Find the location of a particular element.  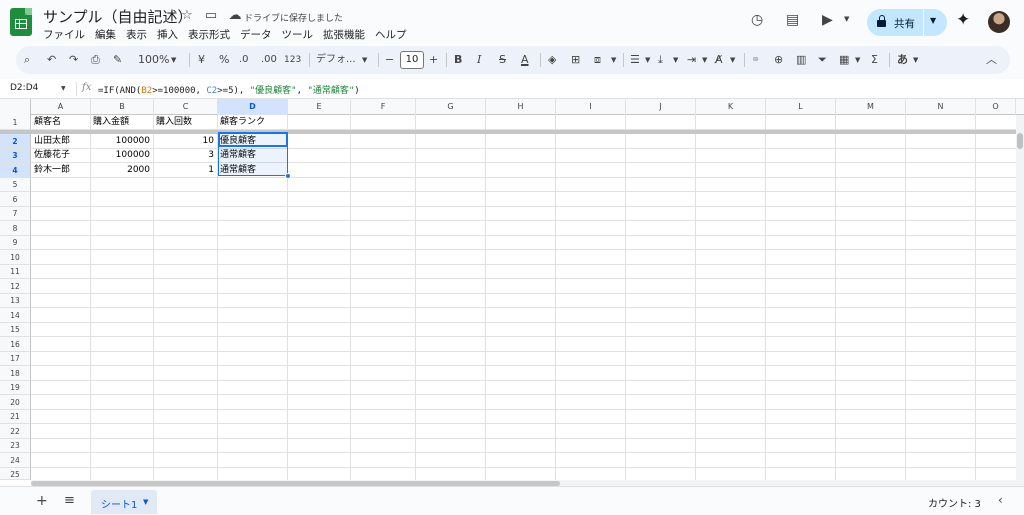

fill-handle is located at coordinates (288, 176).